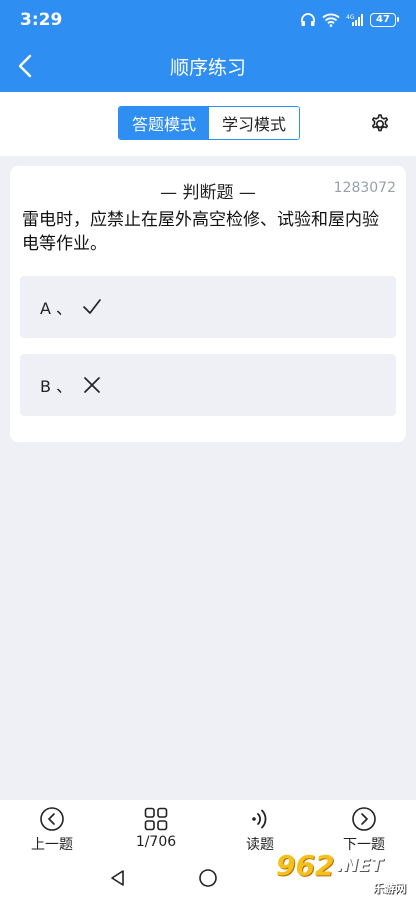 The image size is (416, 900). Describe the element at coordinates (260, 845) in the screenshot. I see `read-question-label: 读题` at that location.